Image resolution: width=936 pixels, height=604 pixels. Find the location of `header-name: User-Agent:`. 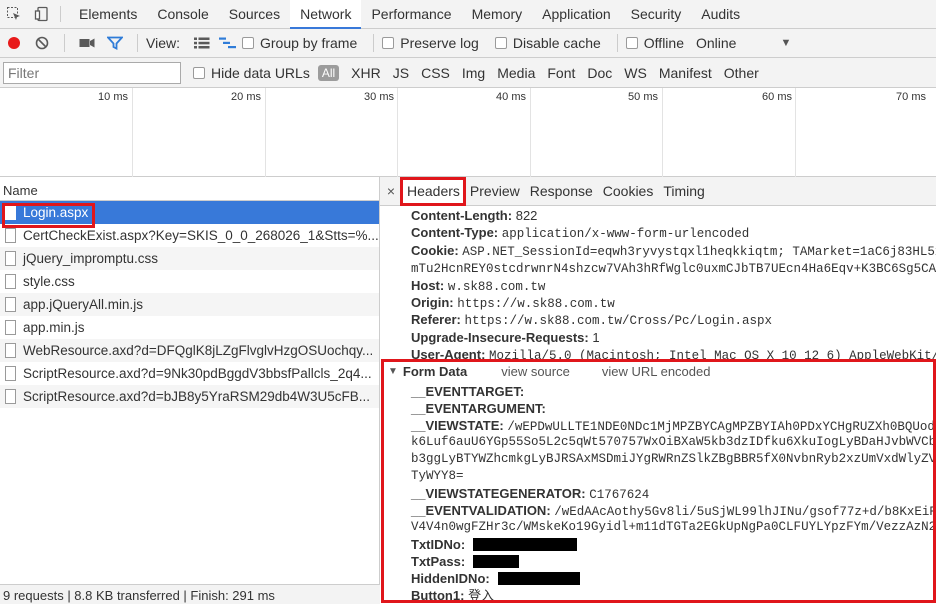

header-name: User-Agent: is located at coordinates (448, 355).